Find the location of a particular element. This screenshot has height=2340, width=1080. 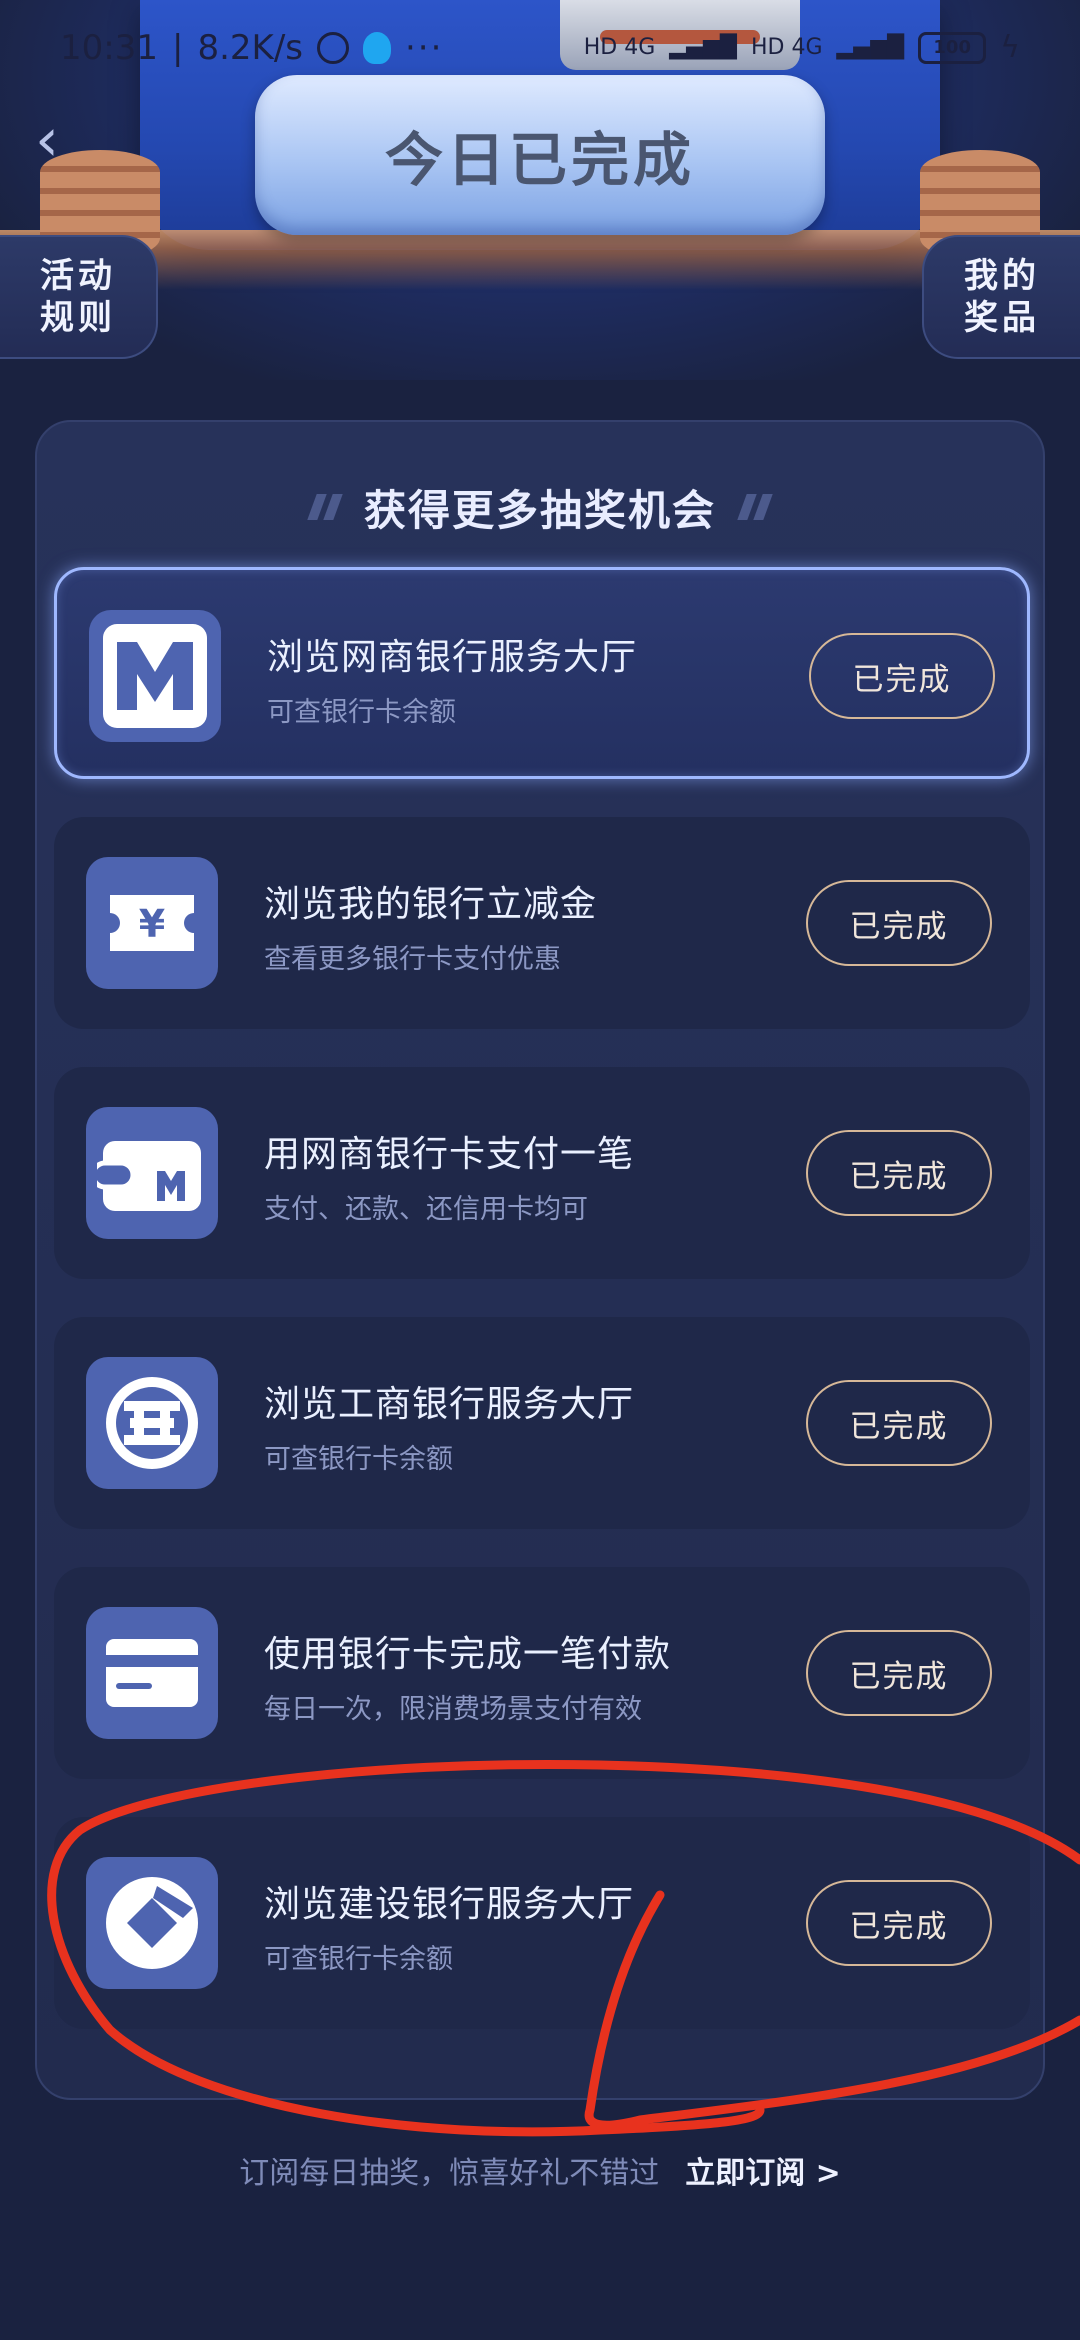

task-subtitle: 支付、还款、还信用卡均可 is located at coordinates (426, 1209).